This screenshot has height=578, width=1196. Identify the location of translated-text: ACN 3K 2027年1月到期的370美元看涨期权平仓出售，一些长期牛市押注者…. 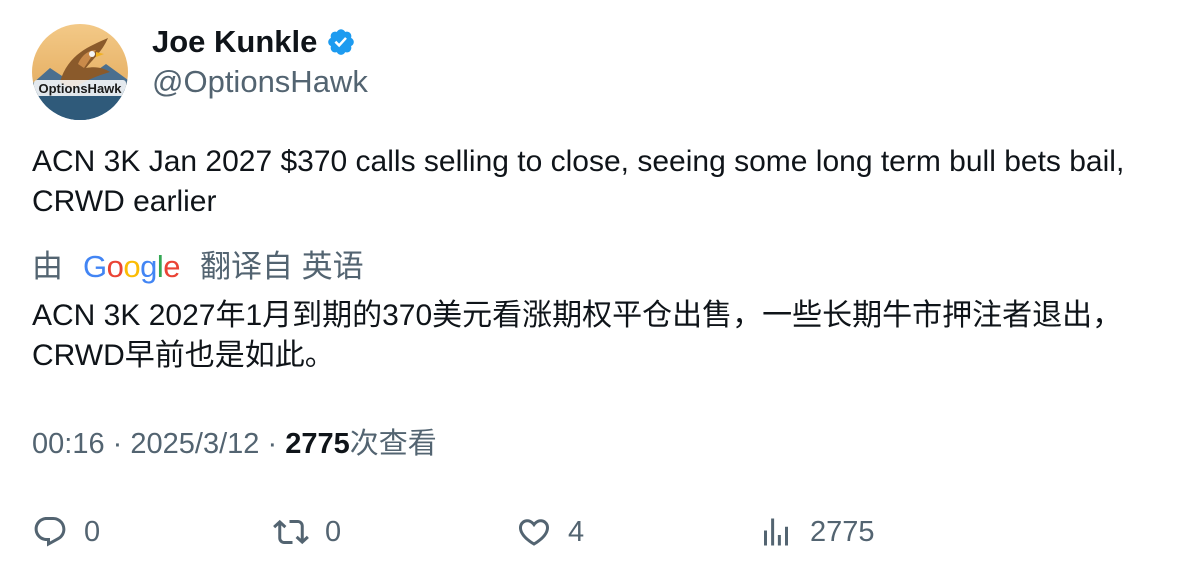
(577, 335).